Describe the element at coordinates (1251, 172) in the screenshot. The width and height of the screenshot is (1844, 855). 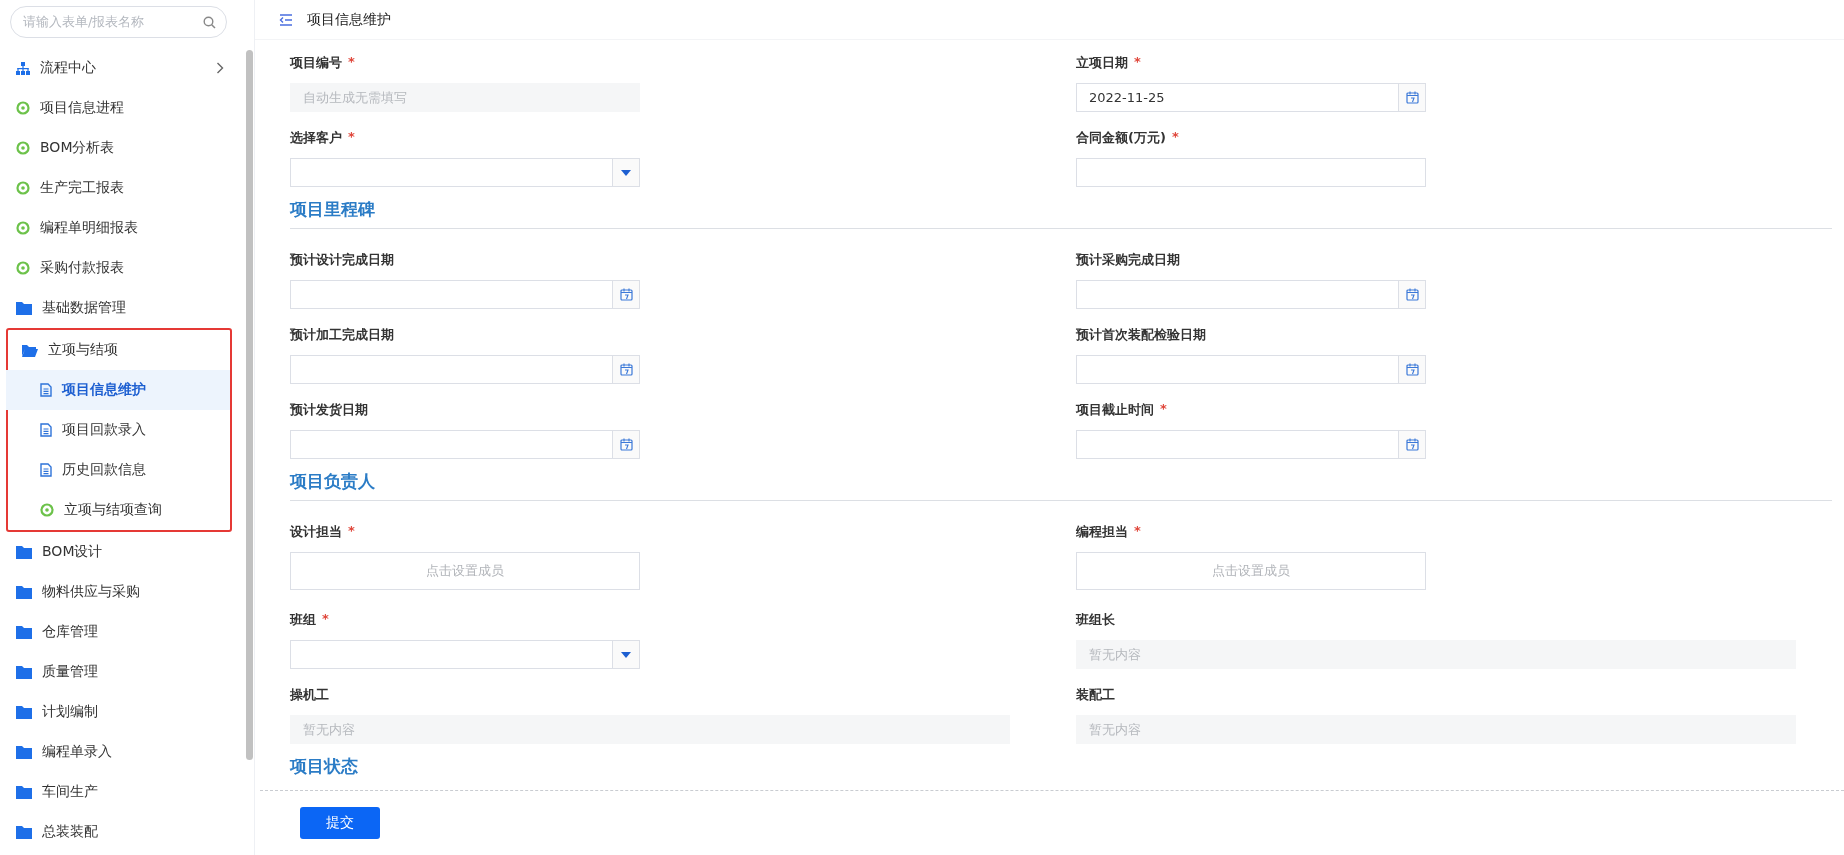
I see `input-field` at that location.